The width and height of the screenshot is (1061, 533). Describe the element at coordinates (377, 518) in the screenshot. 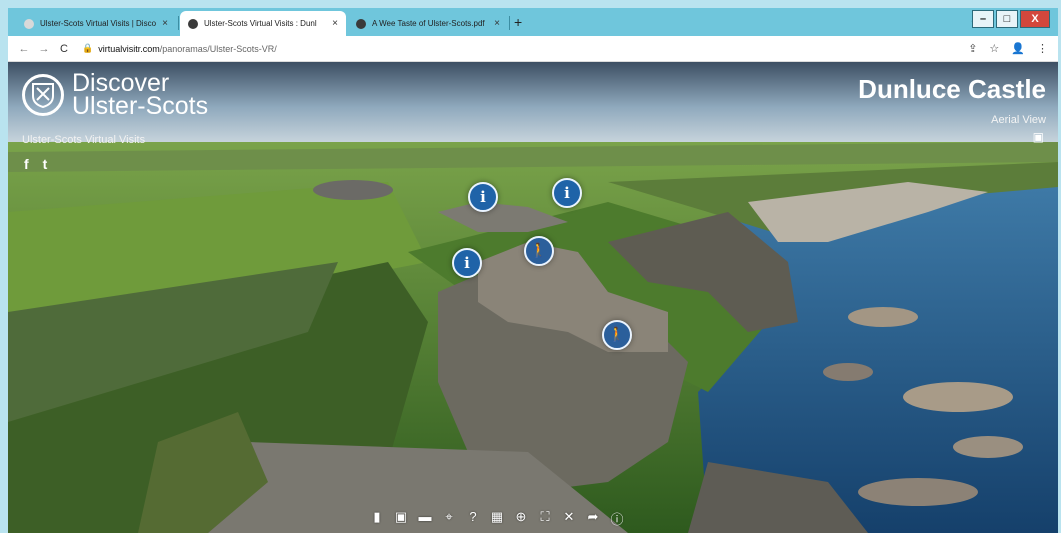

I see `map-icon: ▮` at that location.